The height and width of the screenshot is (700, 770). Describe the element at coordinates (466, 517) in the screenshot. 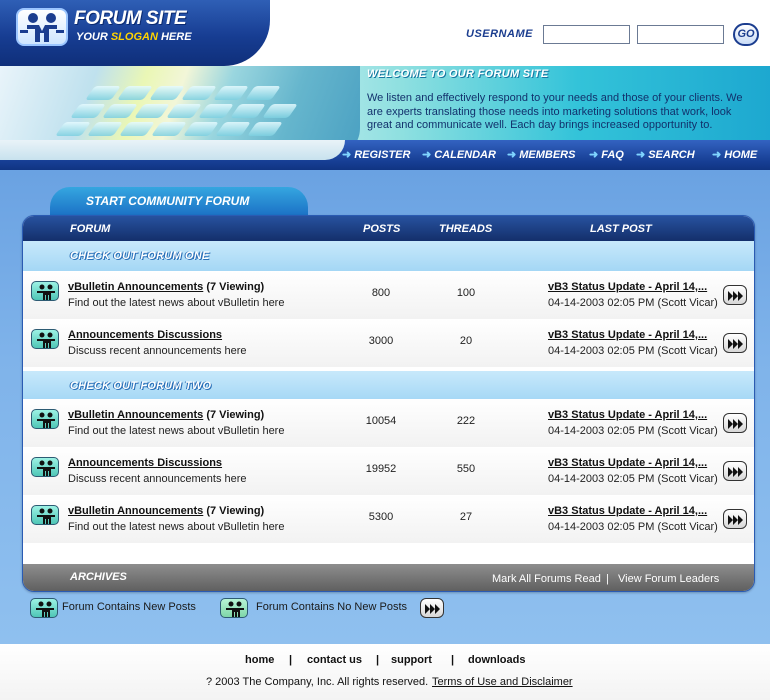

I see `threads-count: 27` at that location.